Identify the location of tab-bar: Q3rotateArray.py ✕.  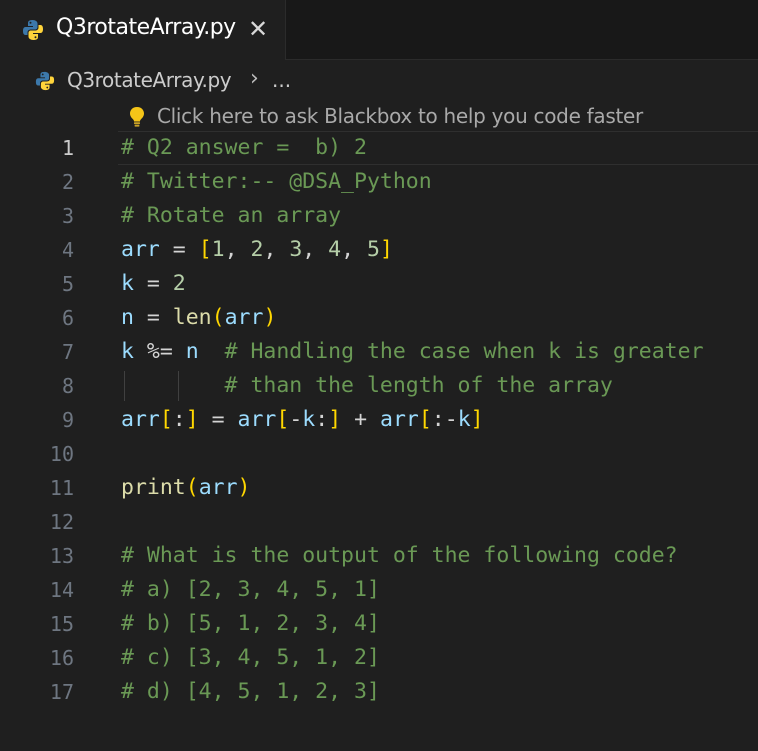
(379, 30).